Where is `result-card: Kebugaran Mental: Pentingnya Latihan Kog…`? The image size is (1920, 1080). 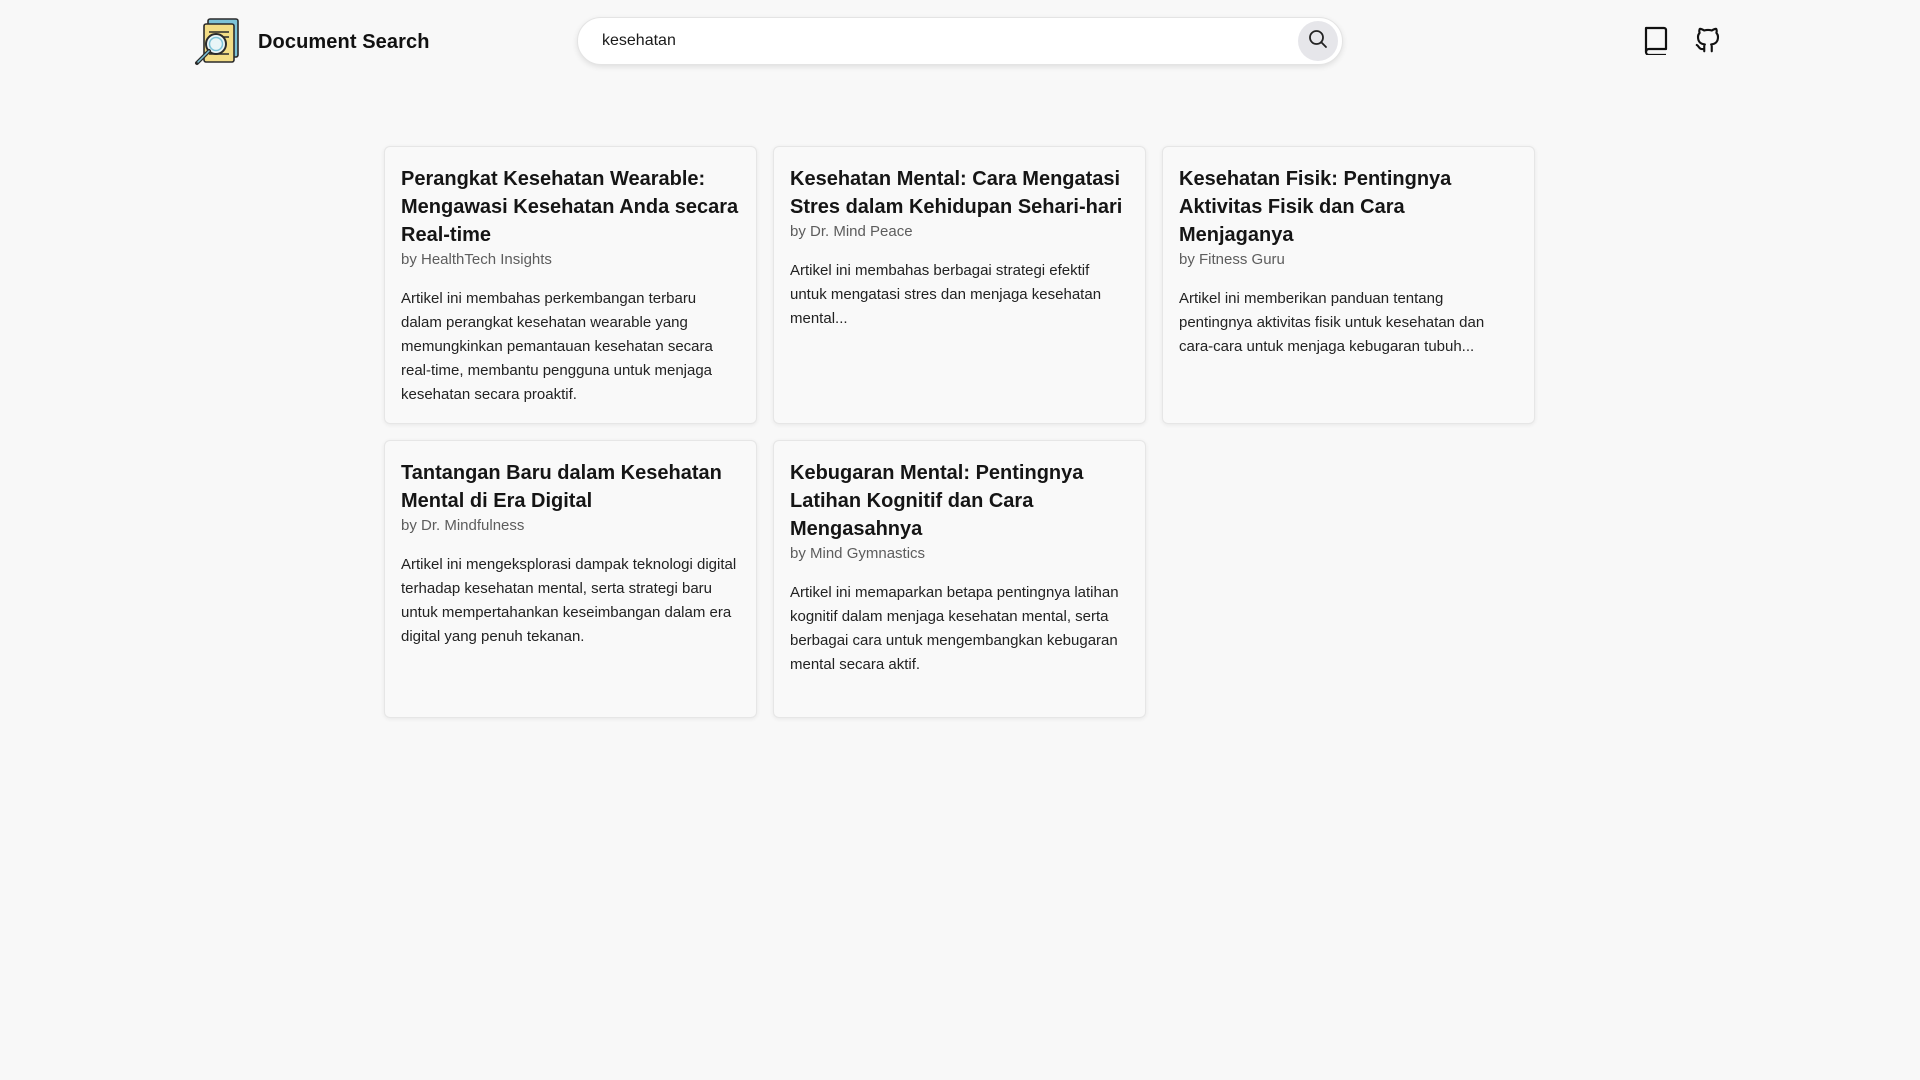 result-card: Kebugaran Mental: Pentingnya Latihan Kog… is located at coordinates (959, 579).